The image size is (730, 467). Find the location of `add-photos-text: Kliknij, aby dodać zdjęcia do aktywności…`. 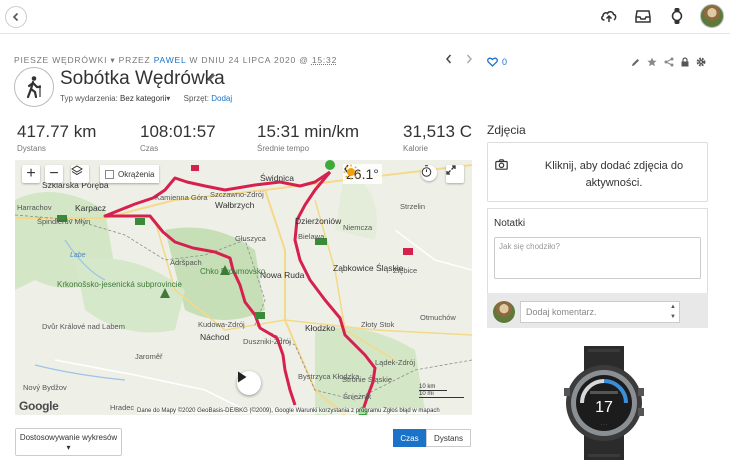

add-photos-text: Kliknij, aby dodać zdjęcia do aktywności… is located at coordinates (614, 174).